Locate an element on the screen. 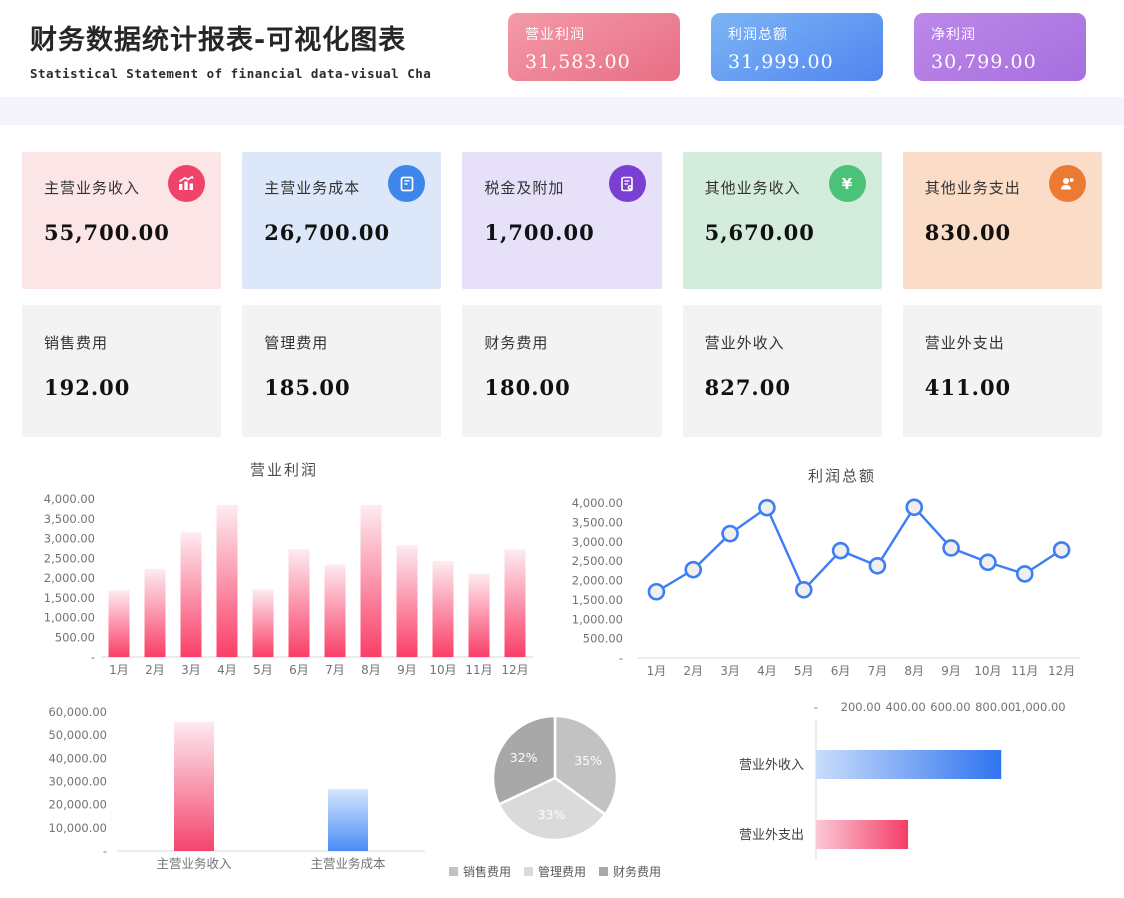  svg-text: 4,000.00 is located at coordinates (69, 499).